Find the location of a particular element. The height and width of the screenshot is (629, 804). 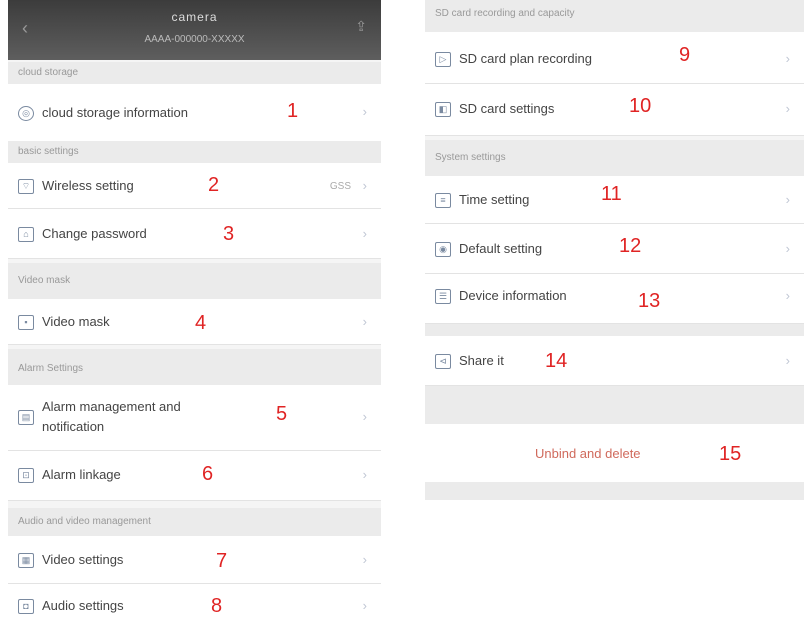

item-label: Audio settings is located at coordinates (83, 605).